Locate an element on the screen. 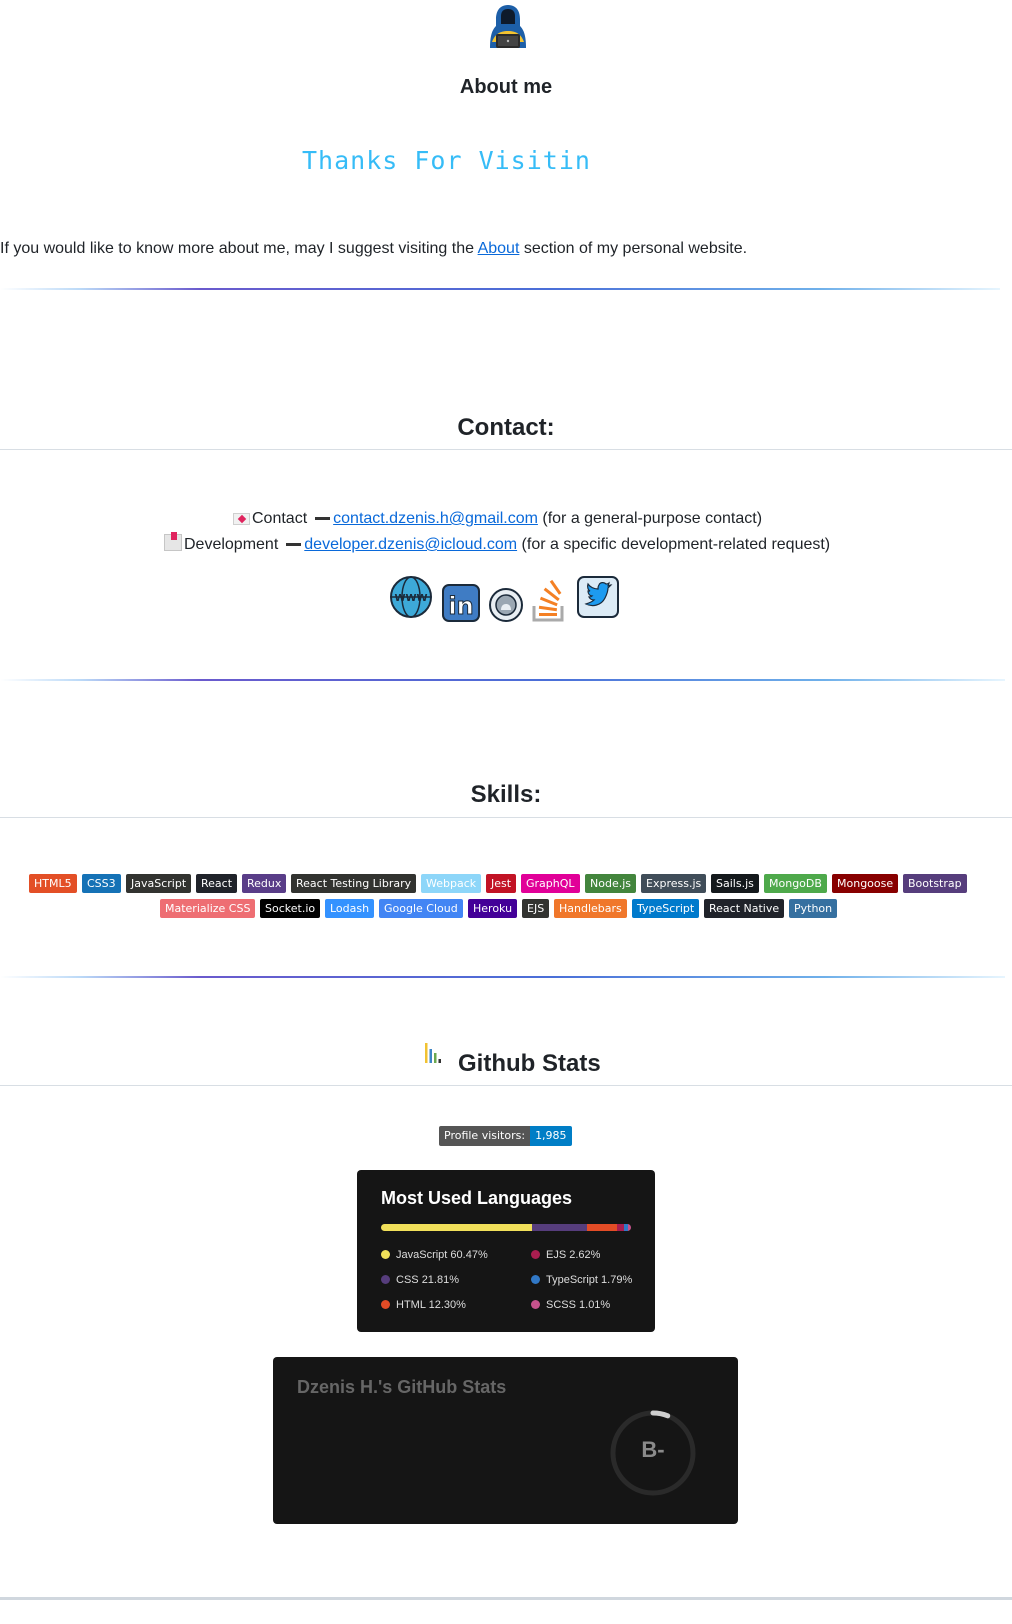  contact-heading: Contact: is located at coordinates (506, 427).